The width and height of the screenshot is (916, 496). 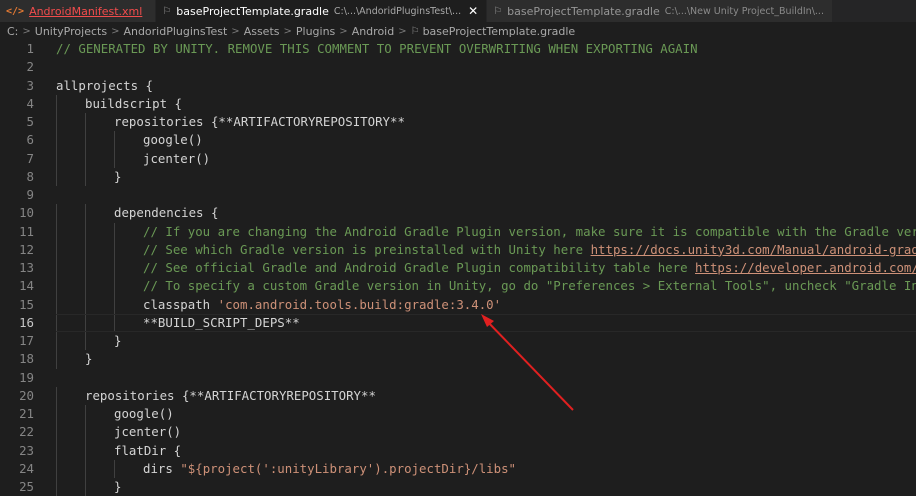 What do you see at coordinates (26, 486) in the screenshot?
I see `line-number: 25` at bounding box center [26, 486].